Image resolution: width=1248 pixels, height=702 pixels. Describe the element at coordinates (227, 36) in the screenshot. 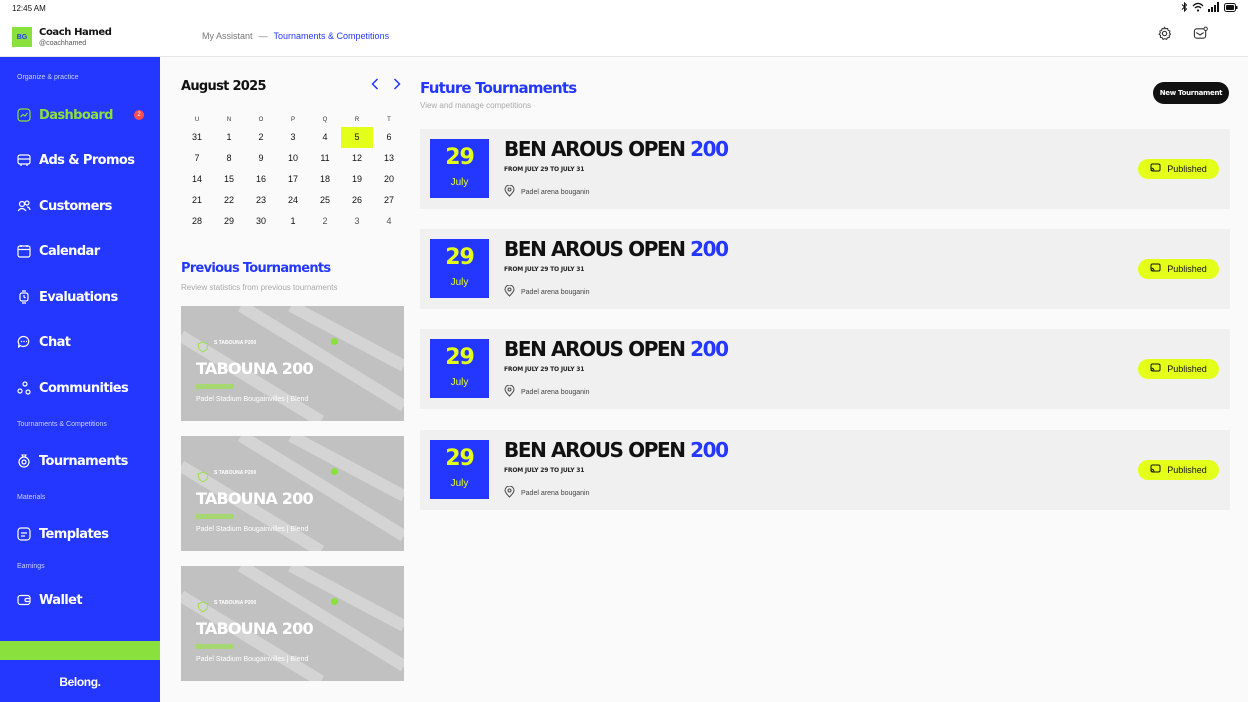

I see `breadcrumb-parent: My Assistant` at that location.